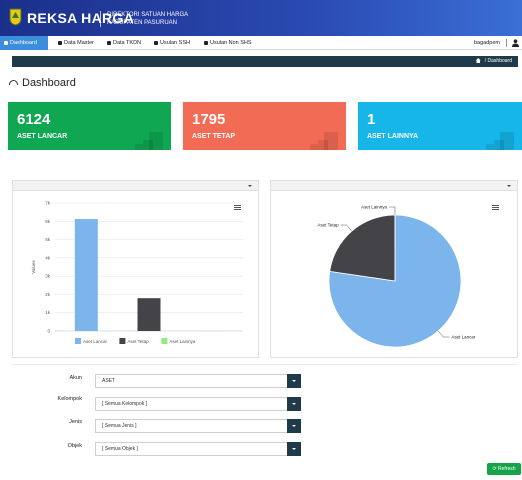 Image resolution: width=522 pixels, height=480 pixels. What do you see at coordinates (206, 42) in the screenshot?
I see `document-icon` at bounding box center [206, 42].